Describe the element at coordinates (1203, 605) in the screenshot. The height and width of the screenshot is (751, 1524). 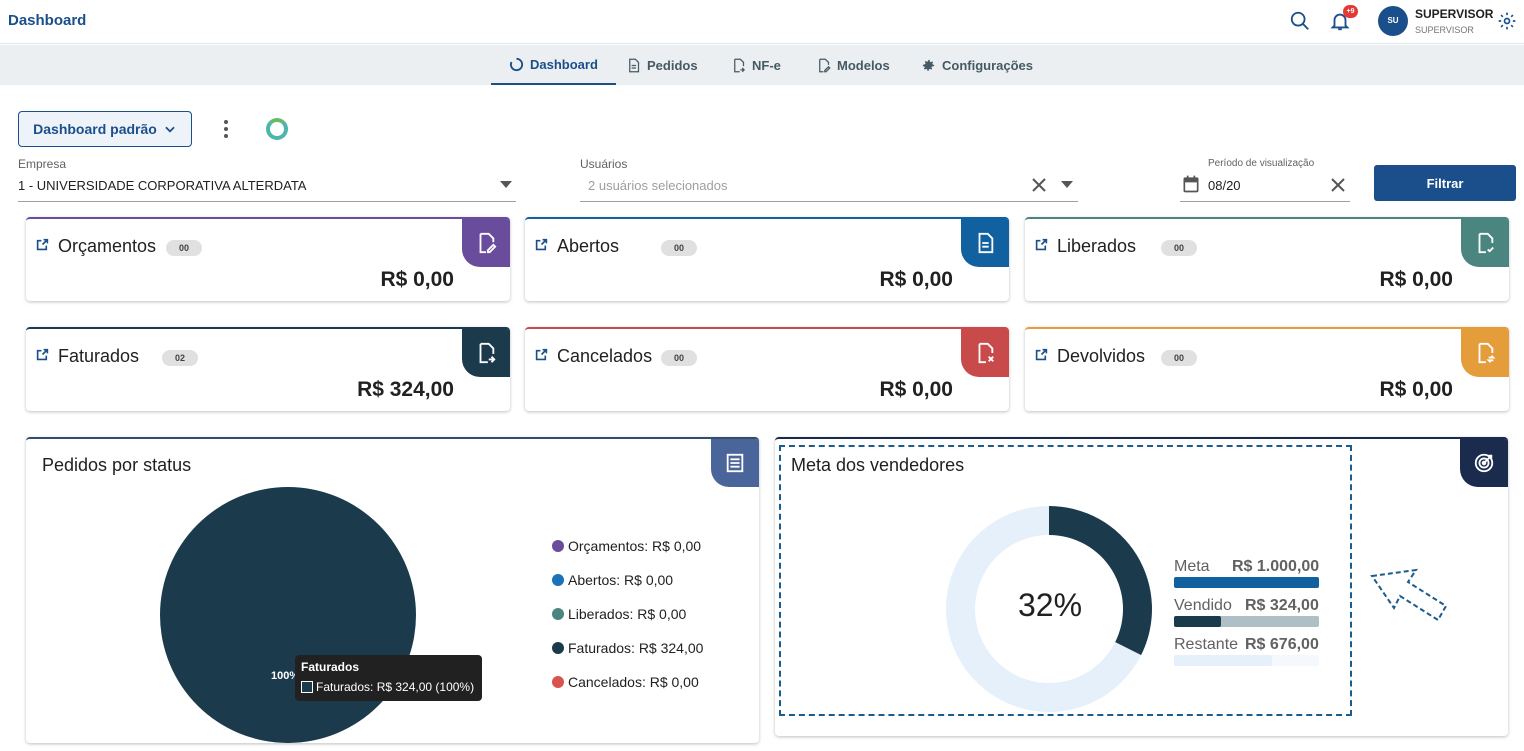
I see `vendido-label: Vendido` at that location.